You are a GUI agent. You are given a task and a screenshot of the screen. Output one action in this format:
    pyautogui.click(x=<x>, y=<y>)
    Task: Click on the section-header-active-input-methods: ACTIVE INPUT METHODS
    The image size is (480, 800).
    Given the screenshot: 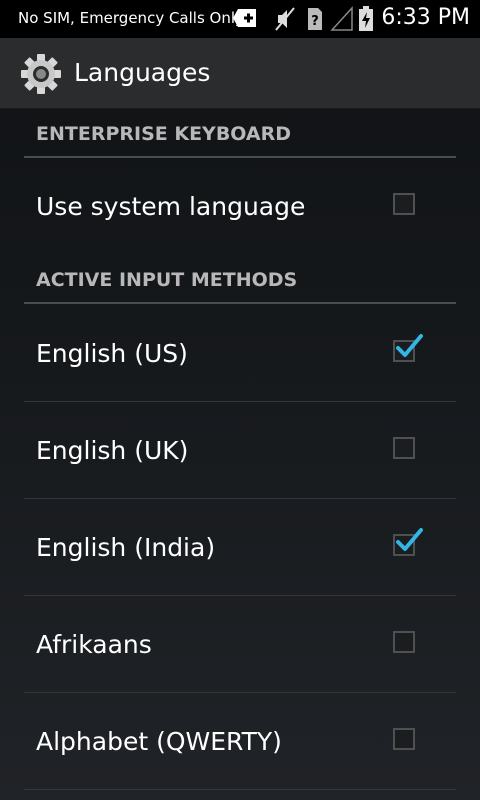 What is the action you would take?
    pyautogui.click(x=240, y=279)
    